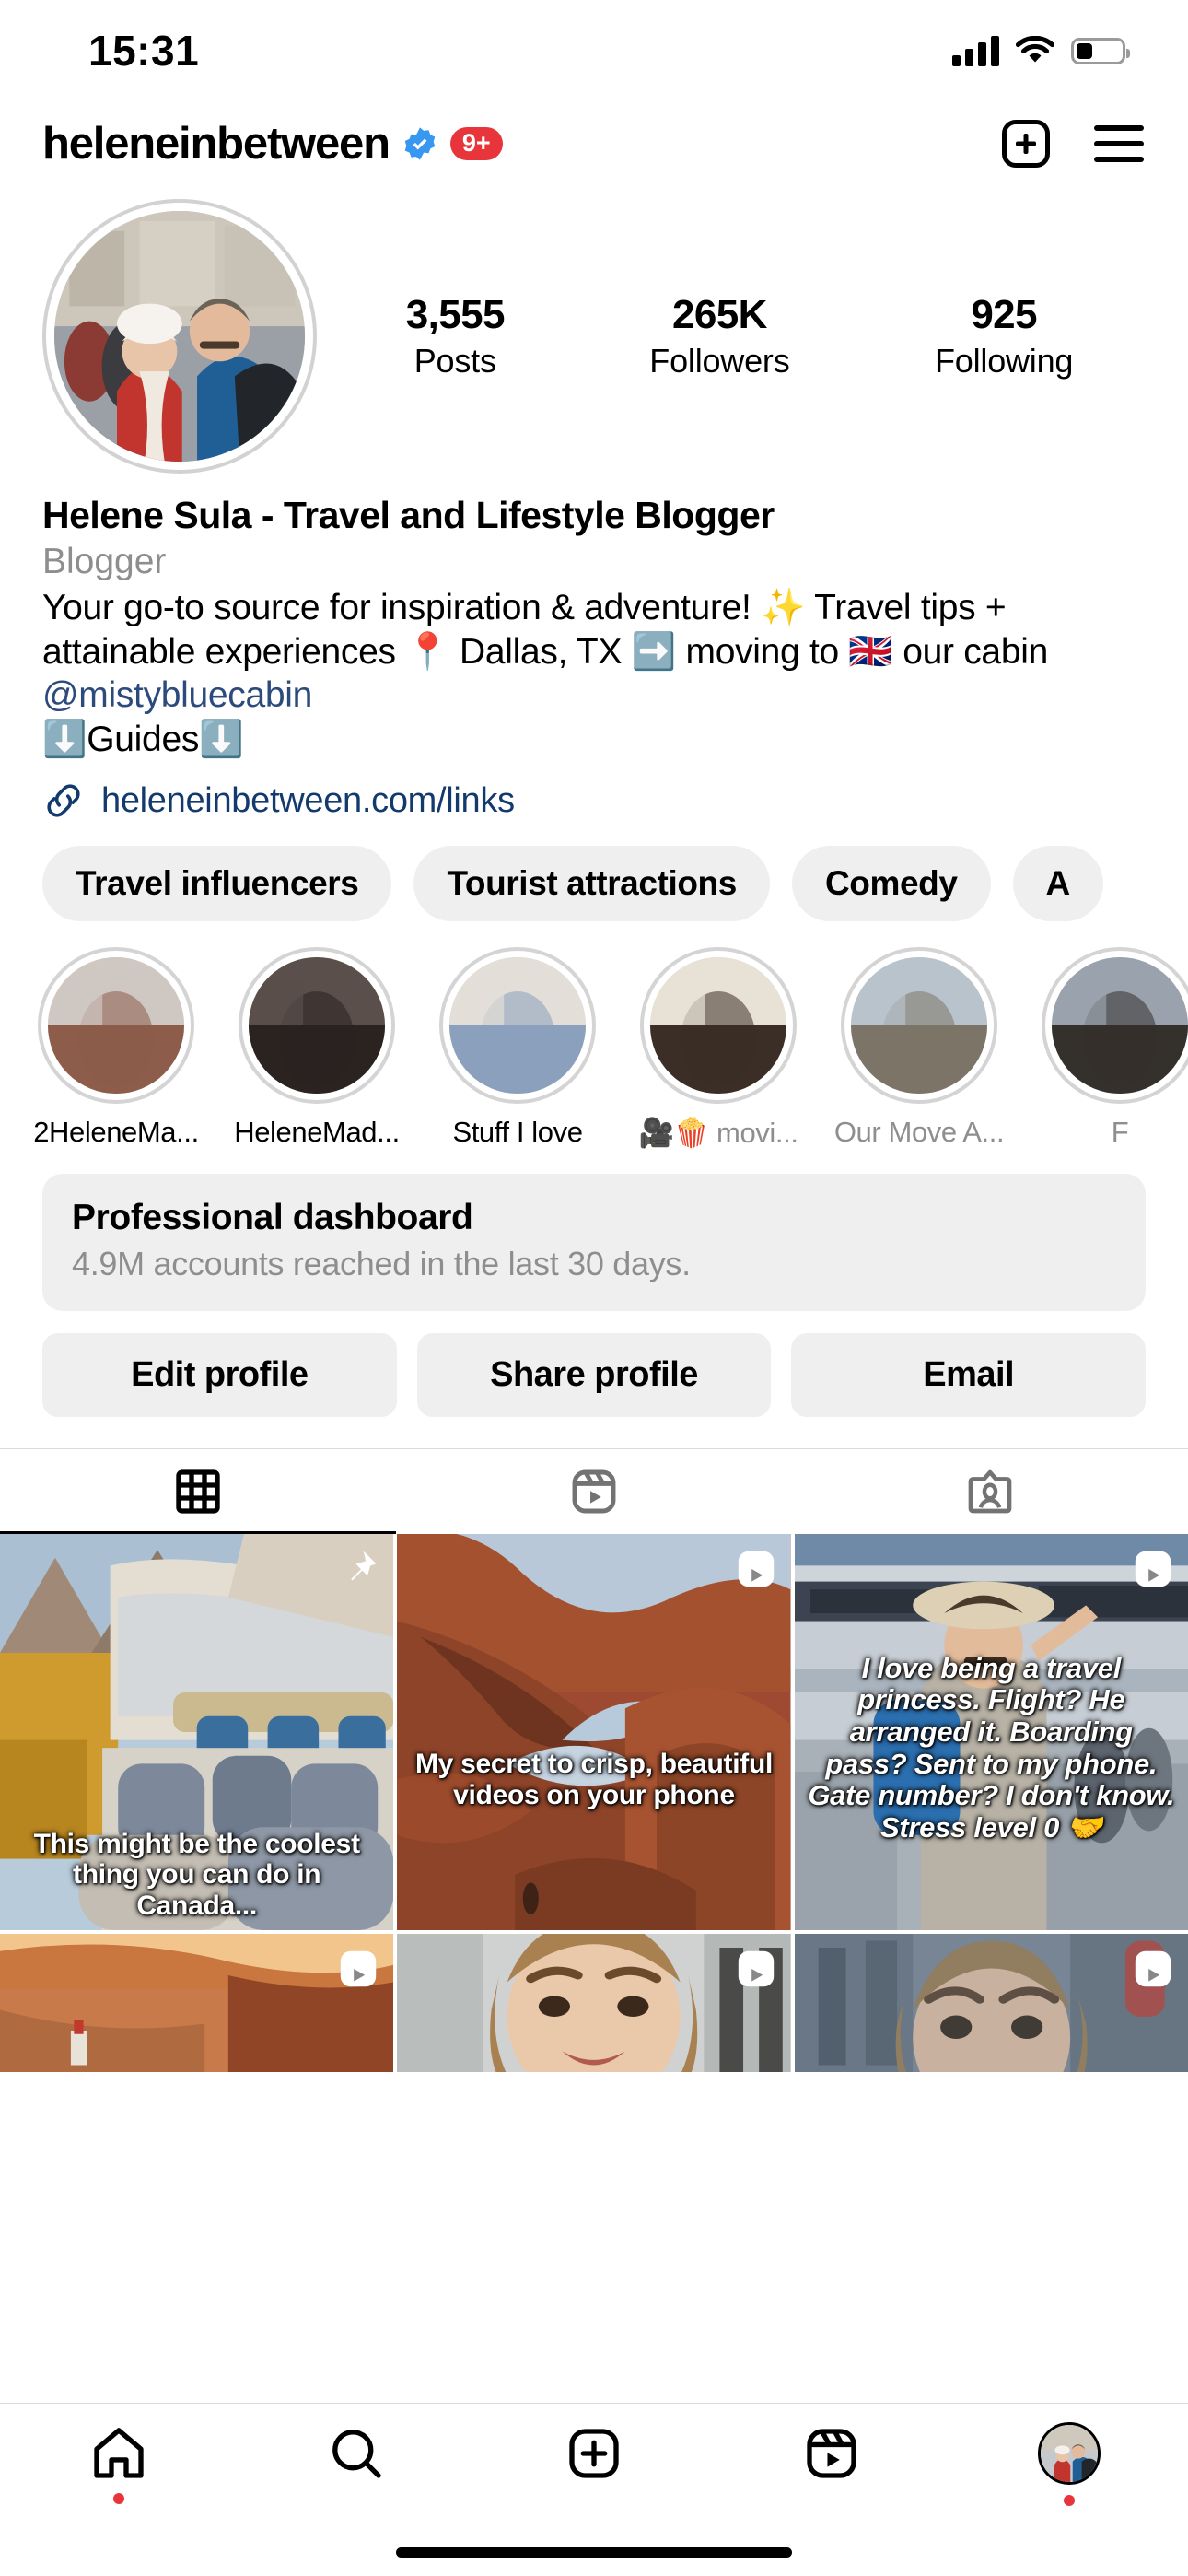  Describe the element at coordinates (719, 361) in the screenshot. I see `stat-followers-label: Followers` at that location.